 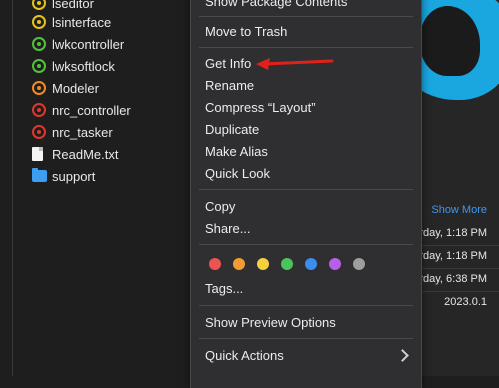 I want to click on file-name: lwkcontroller, so click(x=88, y=44).